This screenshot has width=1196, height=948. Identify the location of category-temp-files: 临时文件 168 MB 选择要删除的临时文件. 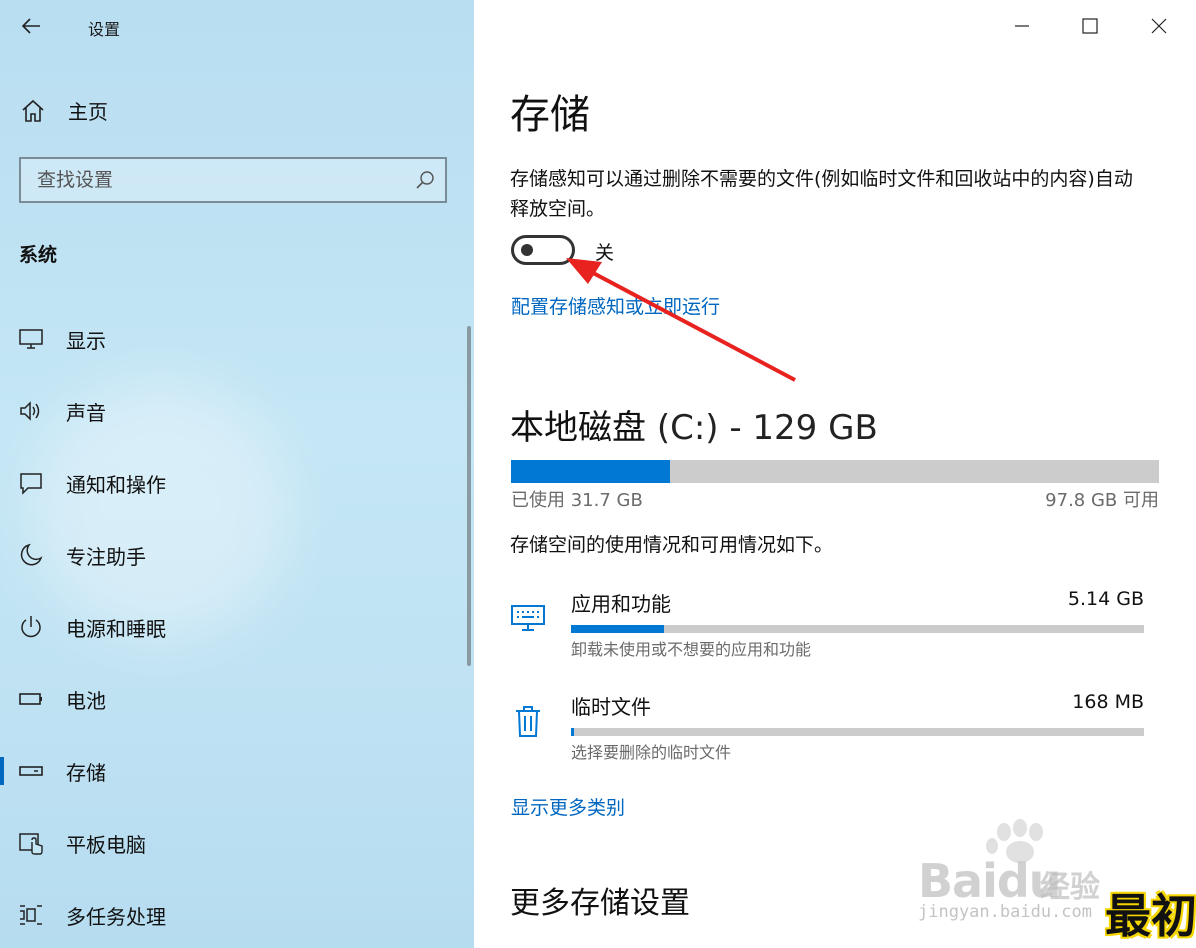
(827, 731).